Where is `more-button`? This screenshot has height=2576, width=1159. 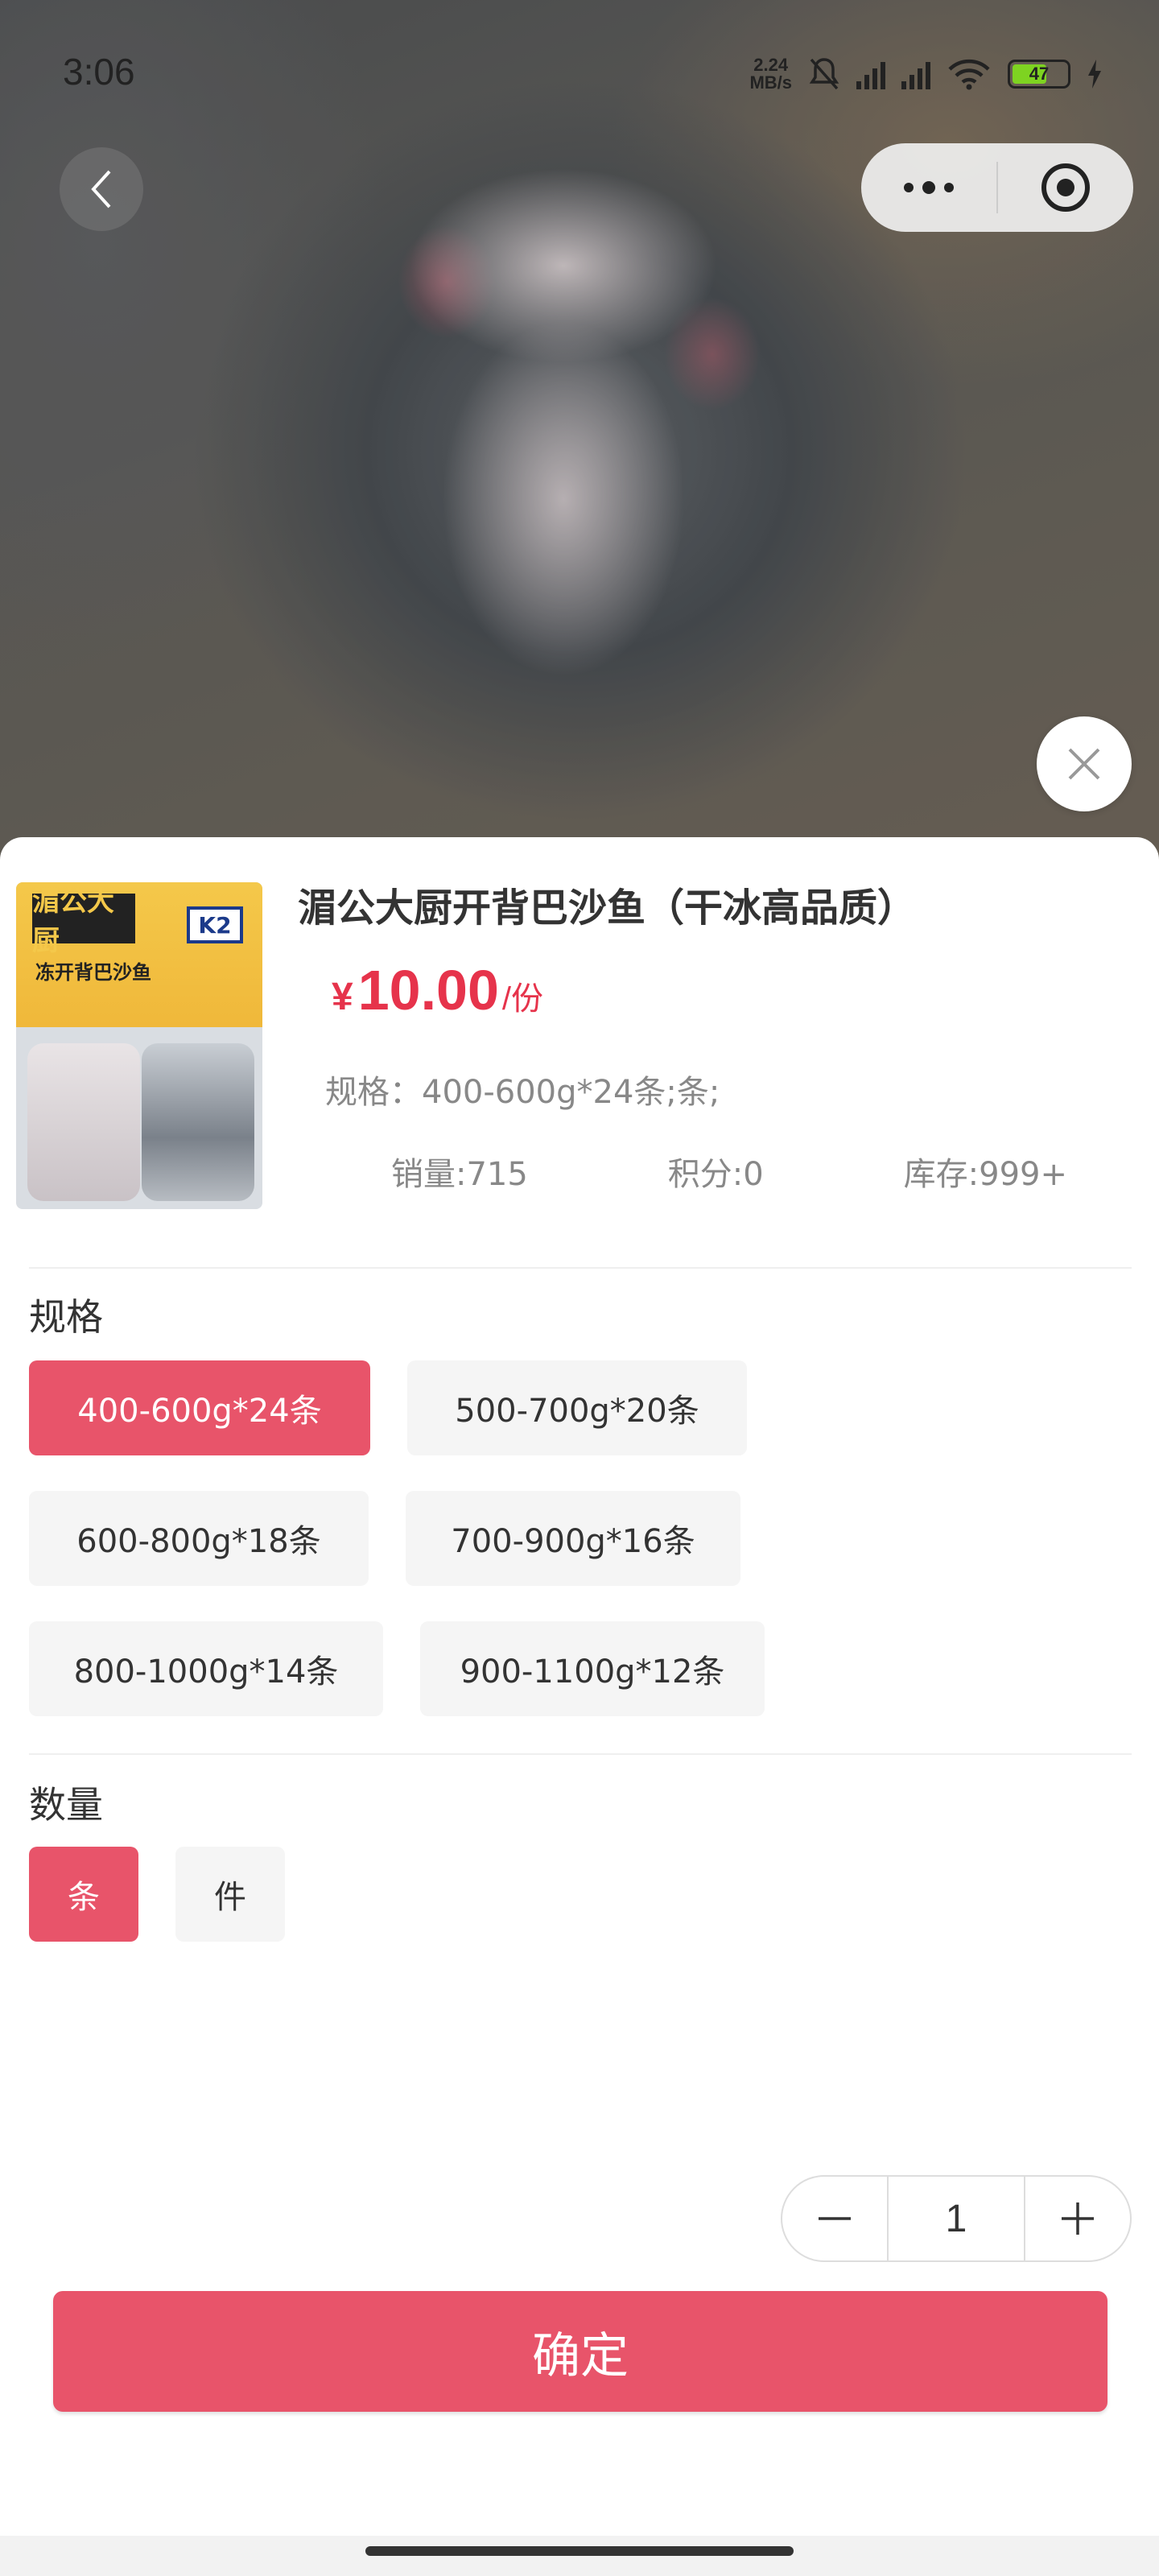
more-button is located at coordinates (928, 187).